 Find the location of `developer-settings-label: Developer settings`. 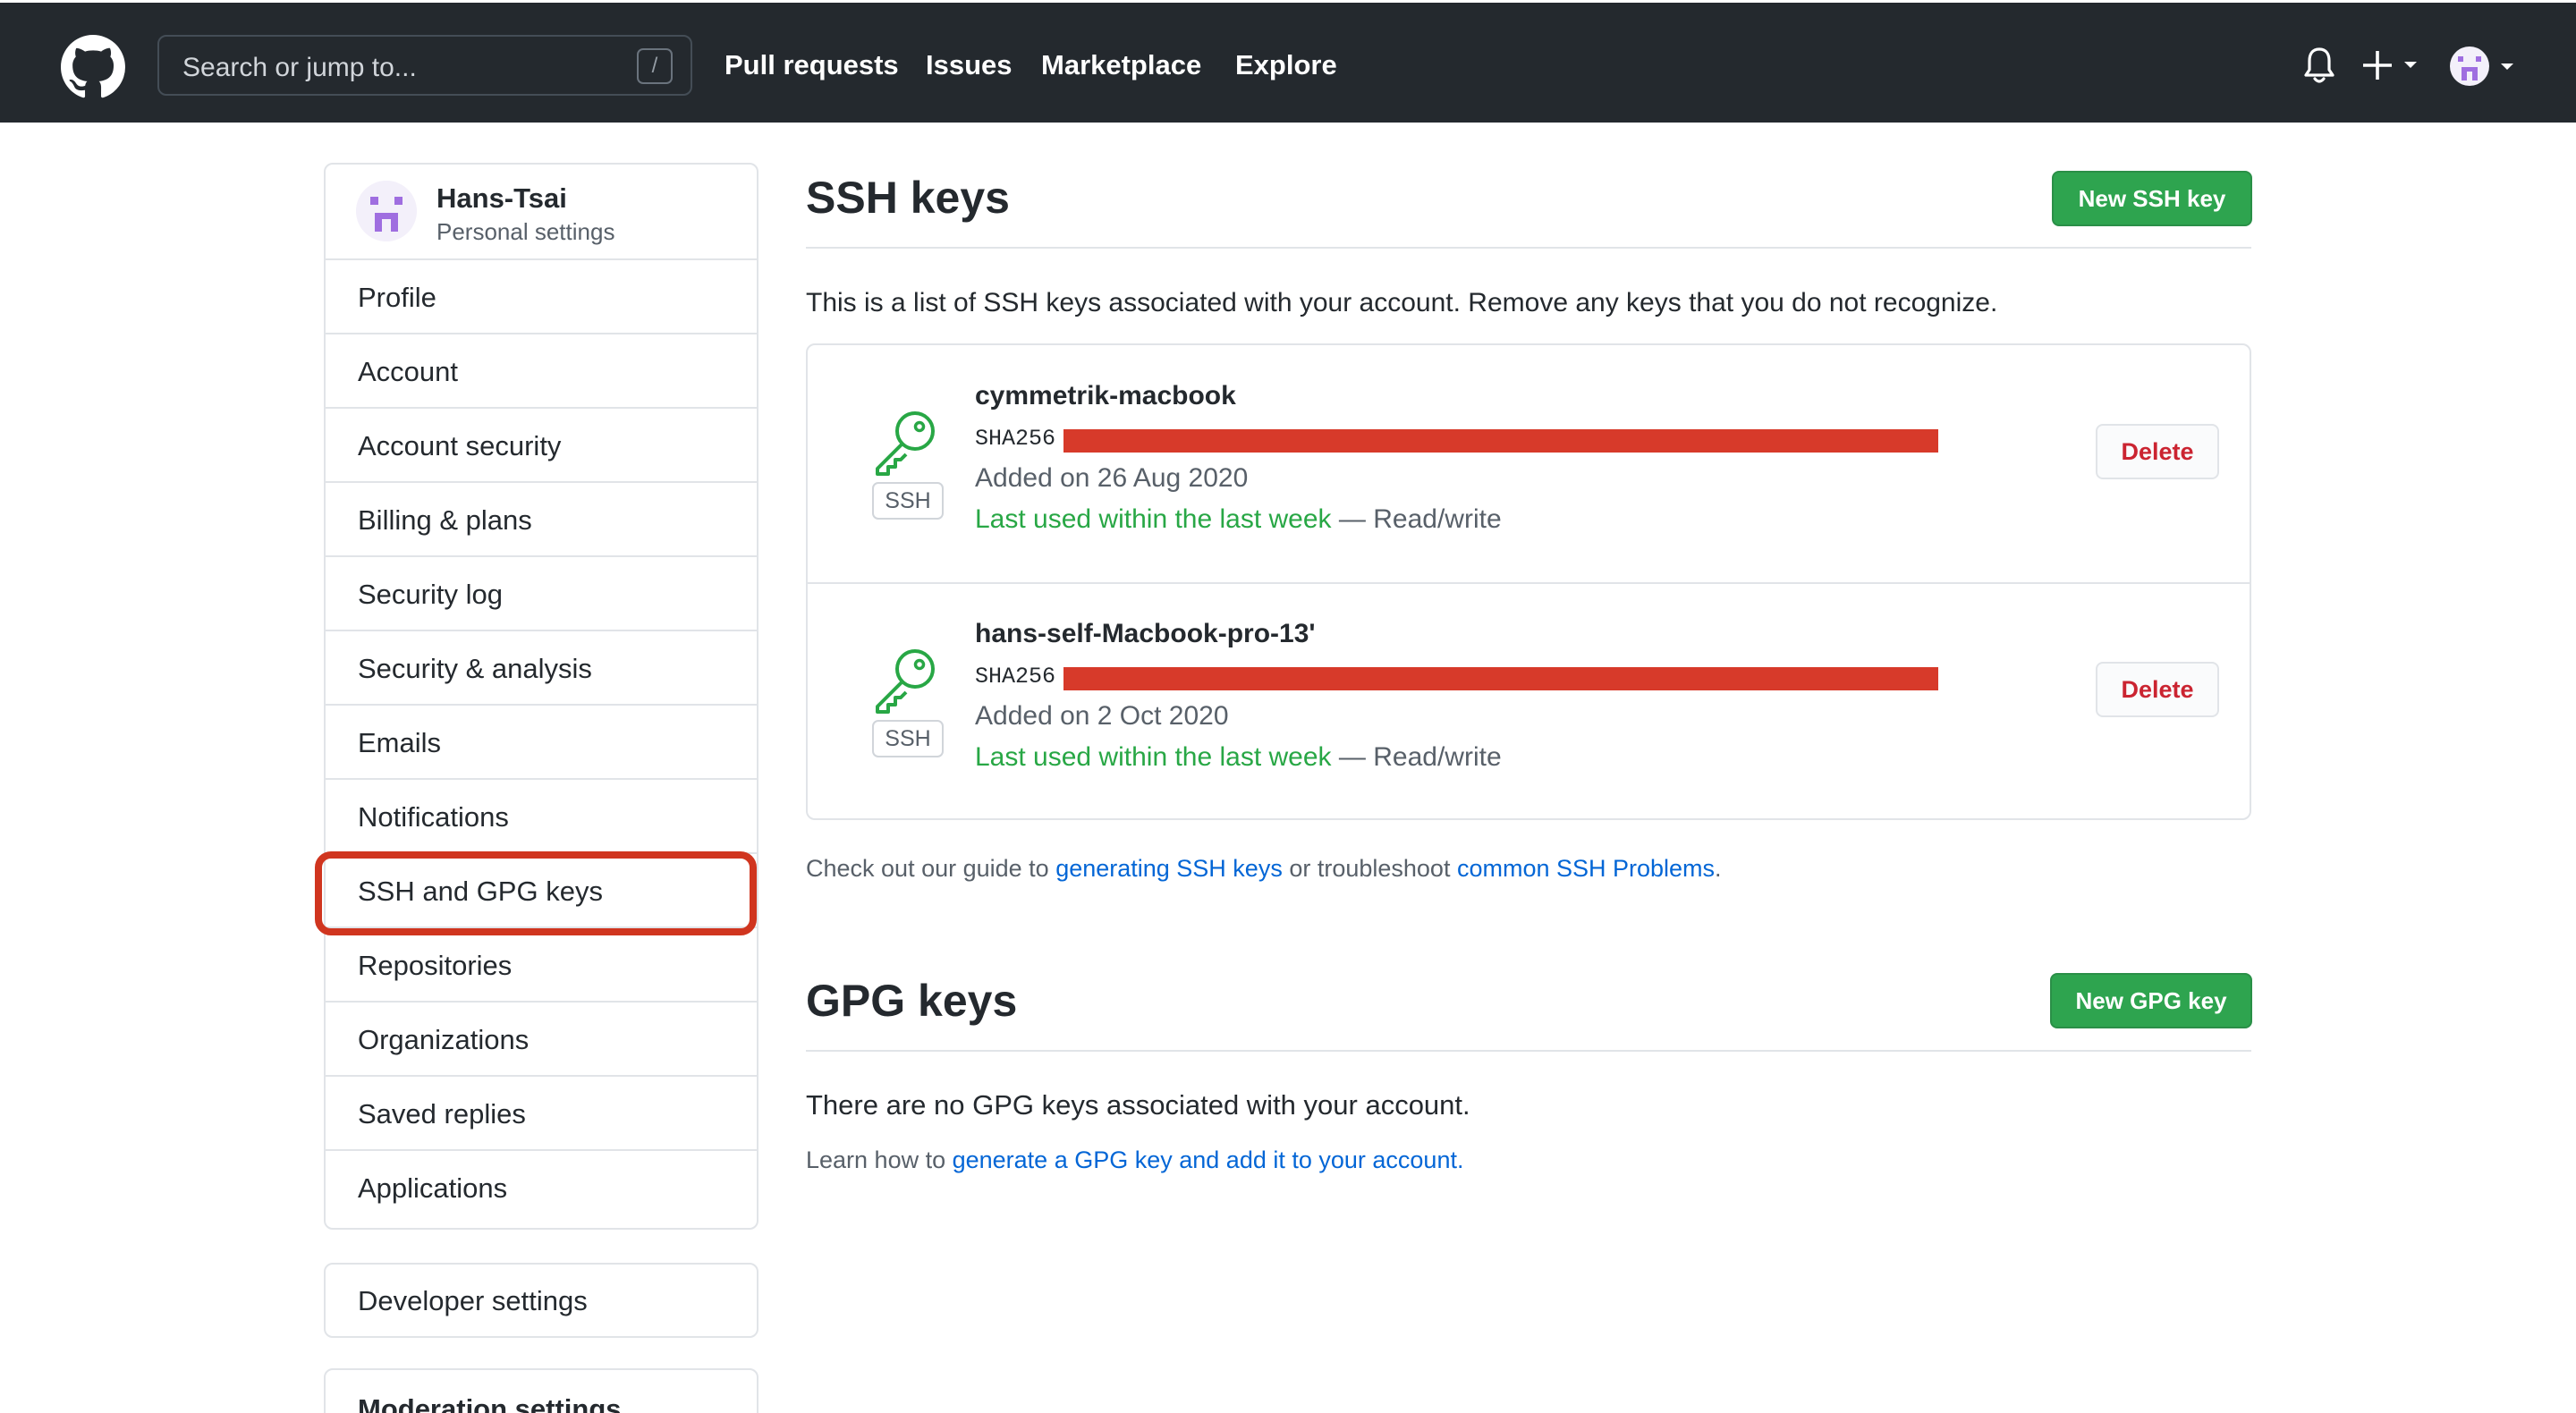

developer-settings-label: Developer settings is located at coordinates (473, 1300).